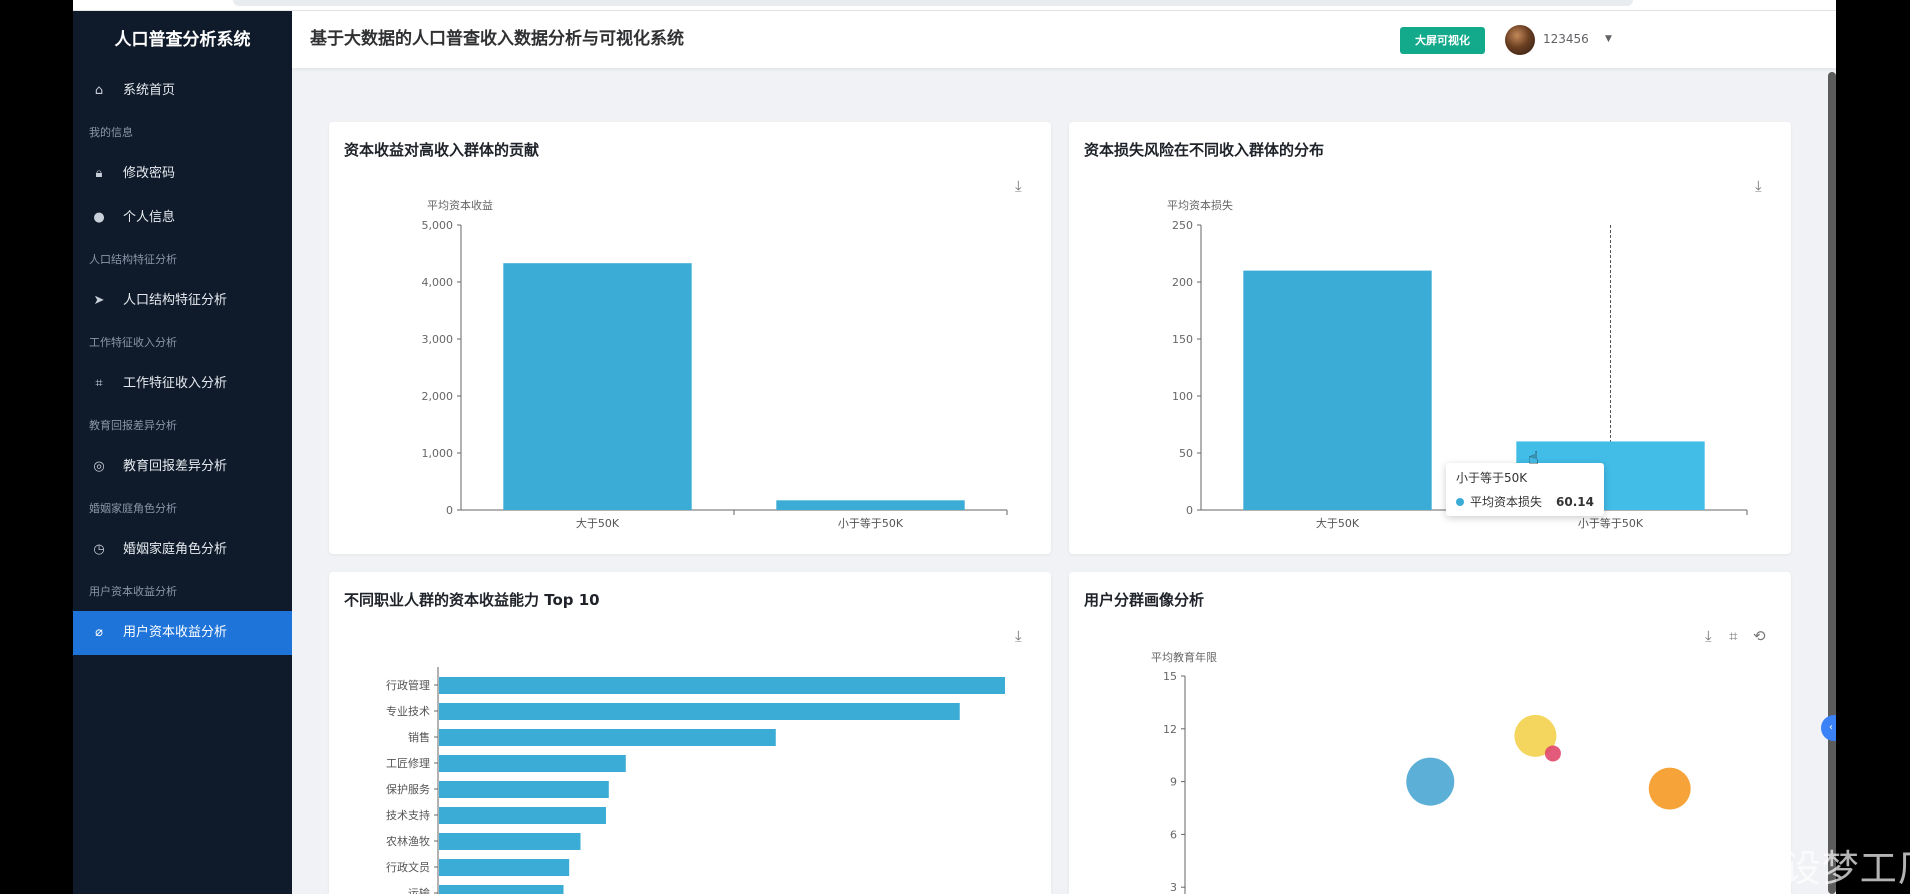  I want to click on avatar, so click(1520, 40).